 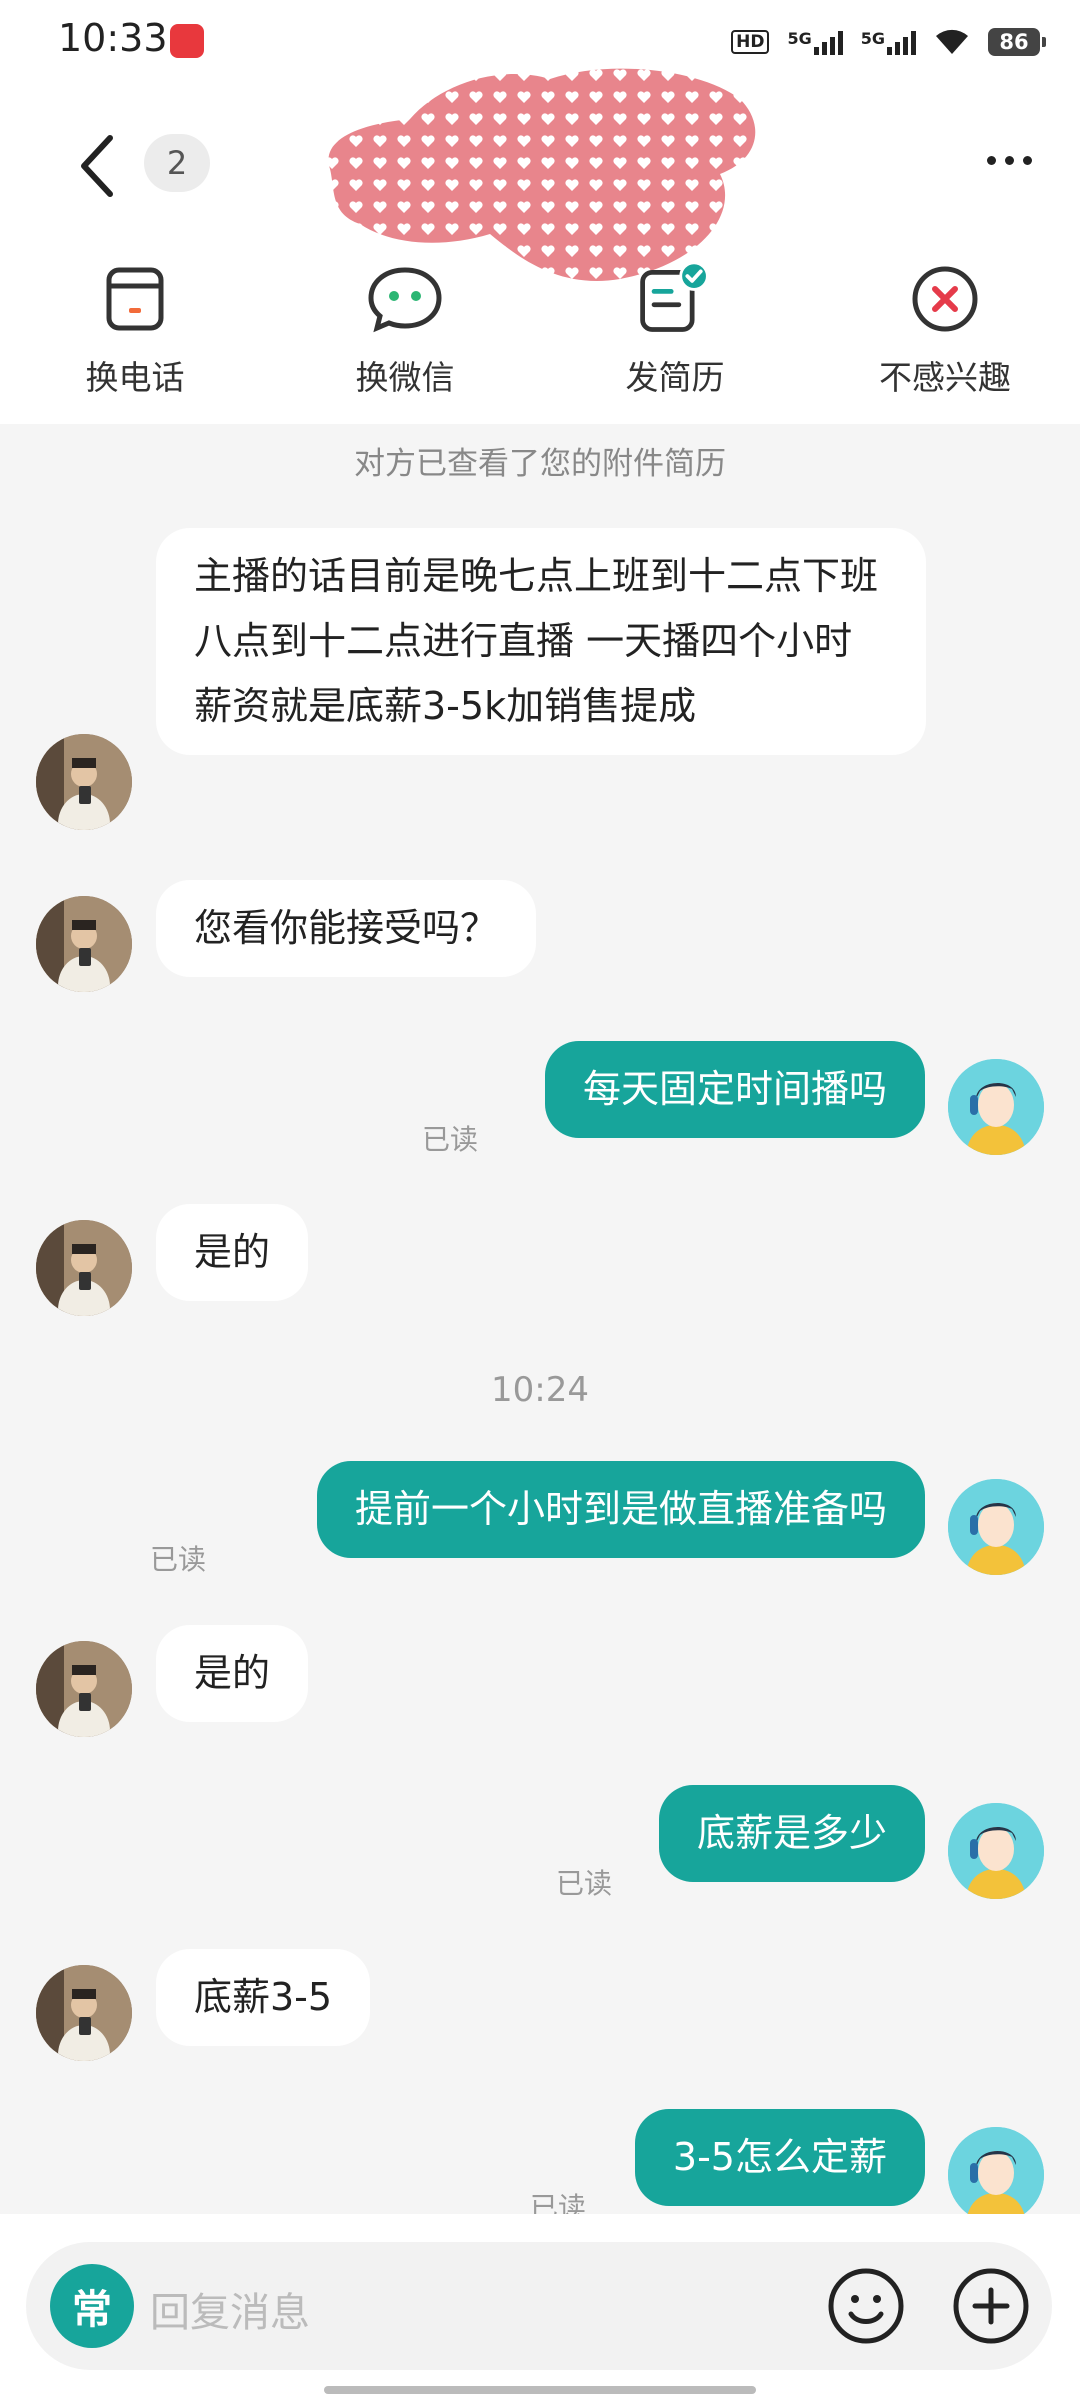 I want to click on action-label: 发简历, so click(x=675, y=377).